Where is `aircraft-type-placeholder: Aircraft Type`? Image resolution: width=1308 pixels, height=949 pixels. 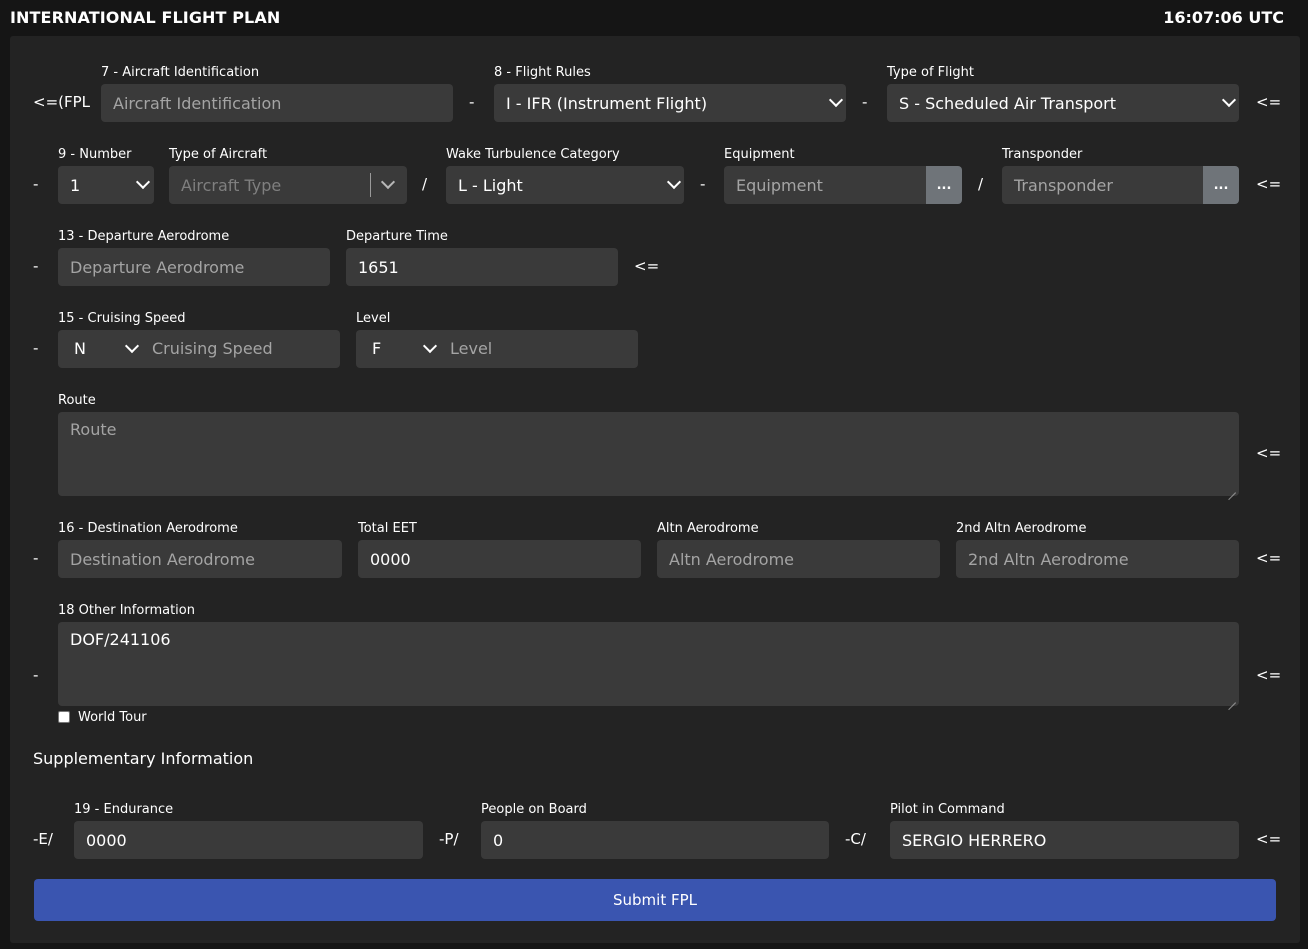
aircraft-type-placeholder: Aircraft Type is located at coordinates (231, 185).